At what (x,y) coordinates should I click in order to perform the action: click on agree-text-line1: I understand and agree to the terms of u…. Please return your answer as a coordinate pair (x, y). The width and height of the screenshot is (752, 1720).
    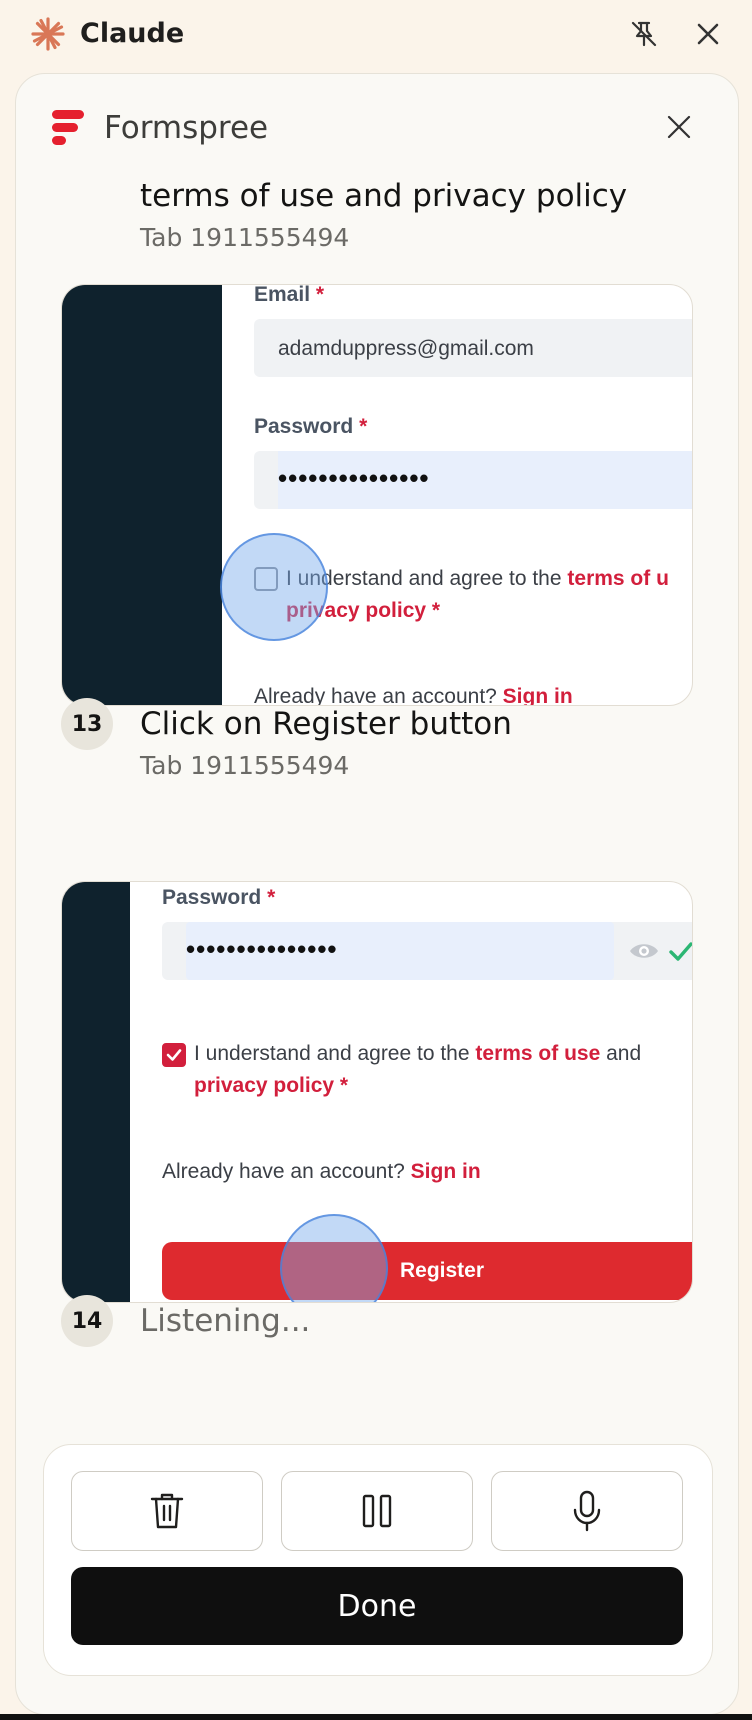
    Looking at the image, I should click on (418, 1053).